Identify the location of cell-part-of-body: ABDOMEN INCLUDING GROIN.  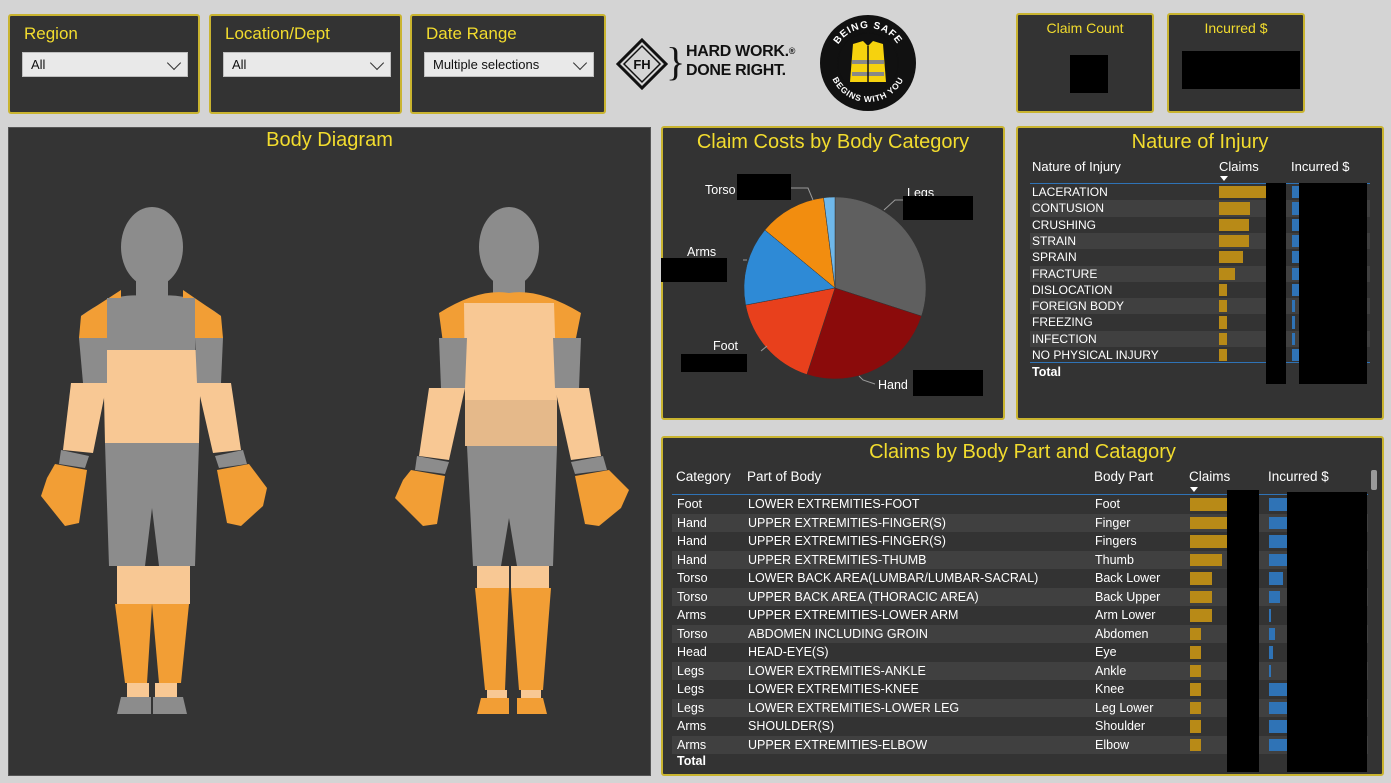
(838, 633).